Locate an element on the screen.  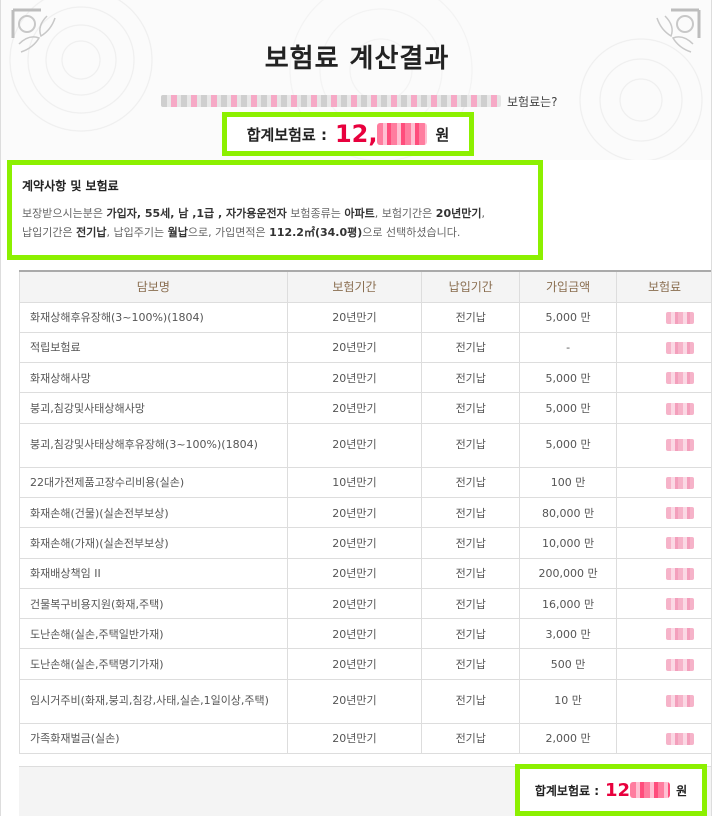
total-premium-bottom: 합계보험료 : 12 원 is located at coordinates (611, 790).